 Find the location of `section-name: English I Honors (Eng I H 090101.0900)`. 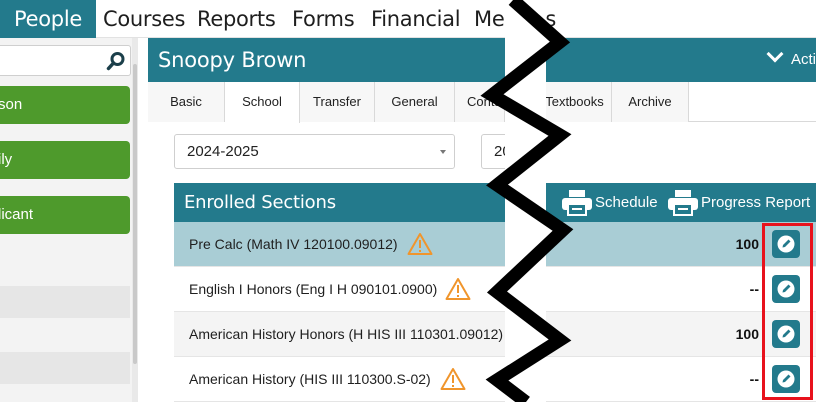

section-name: English I Honors (Eng I H 090101.0900) is located at coordinates (313, 289).